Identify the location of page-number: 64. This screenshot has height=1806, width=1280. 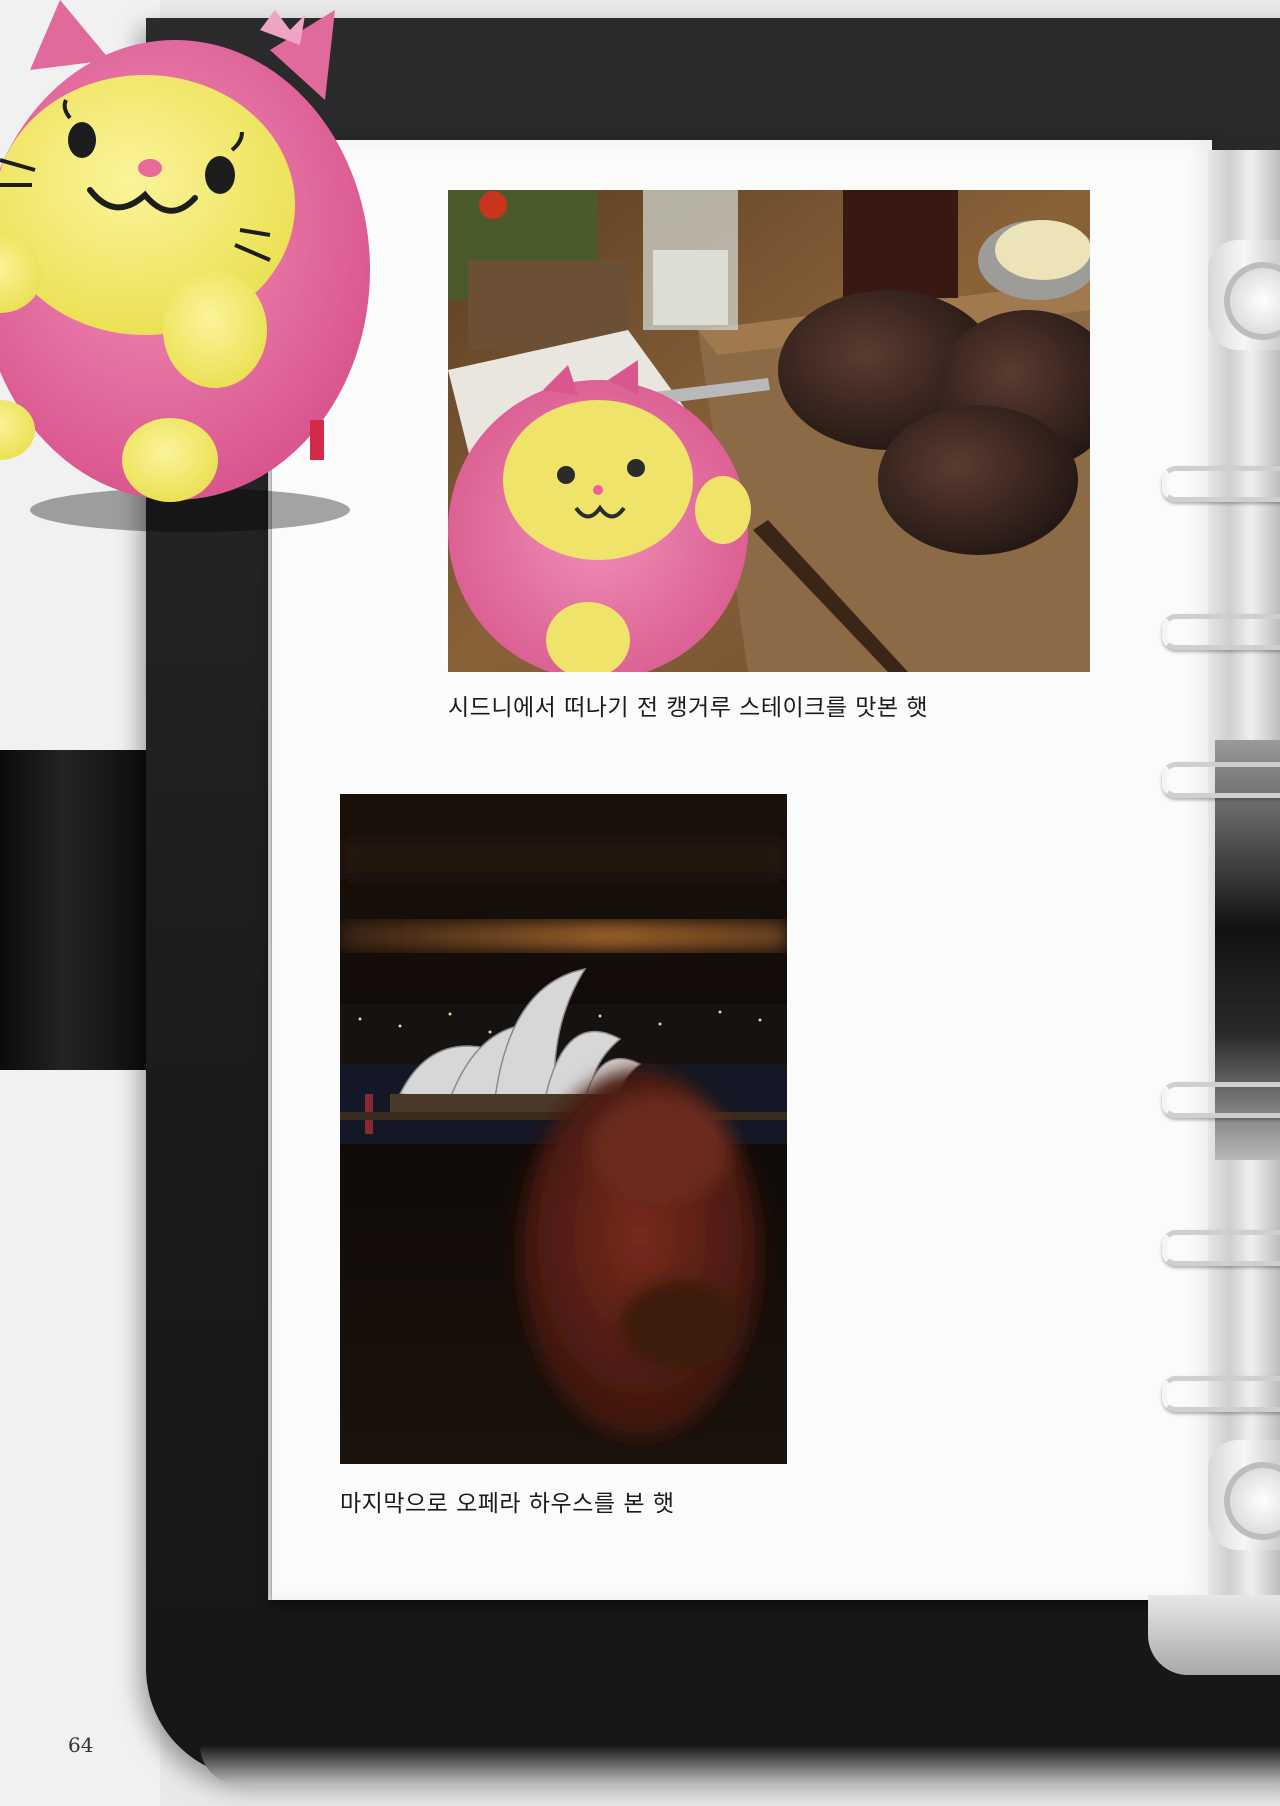
(81, 1745).